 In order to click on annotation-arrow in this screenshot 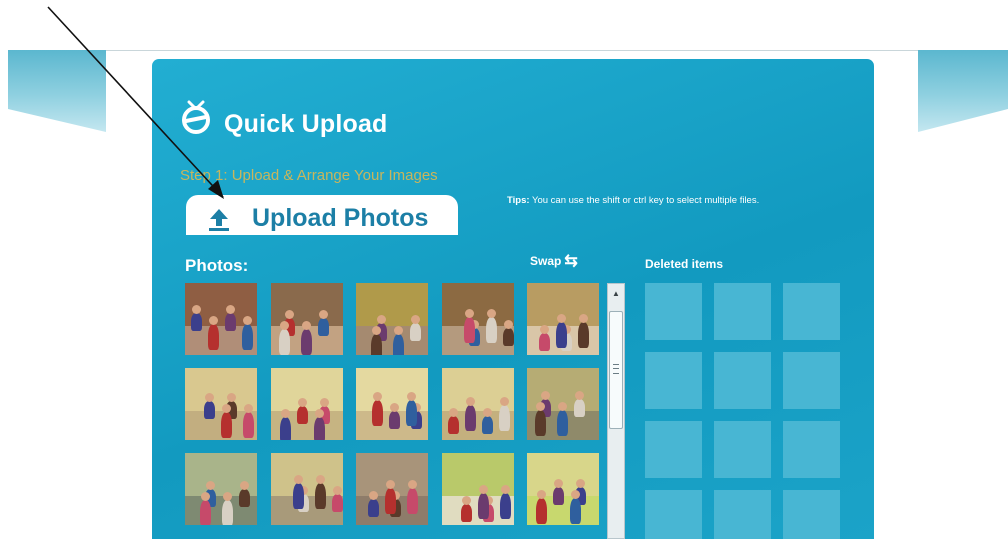, I will do `click(135, 102)`.